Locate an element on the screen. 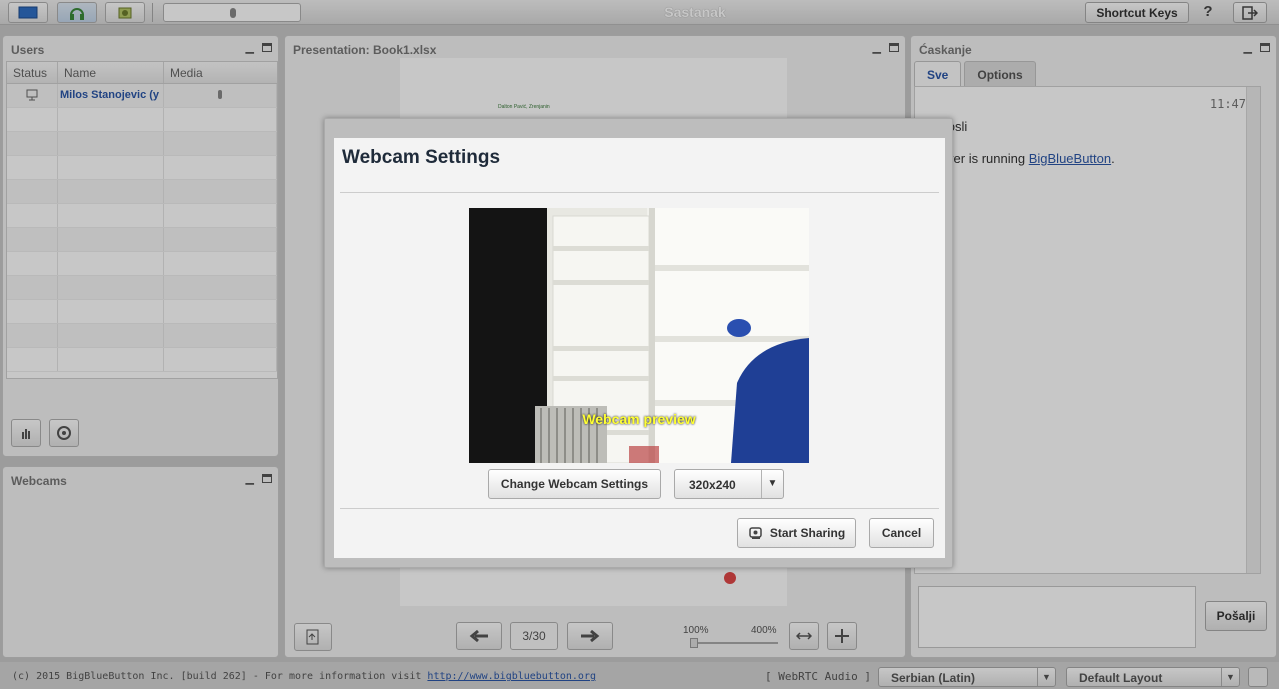 This screenshot has width=1279, height=689. webcam-preview-label: Webcam preview is located at coordinates (639, 419).